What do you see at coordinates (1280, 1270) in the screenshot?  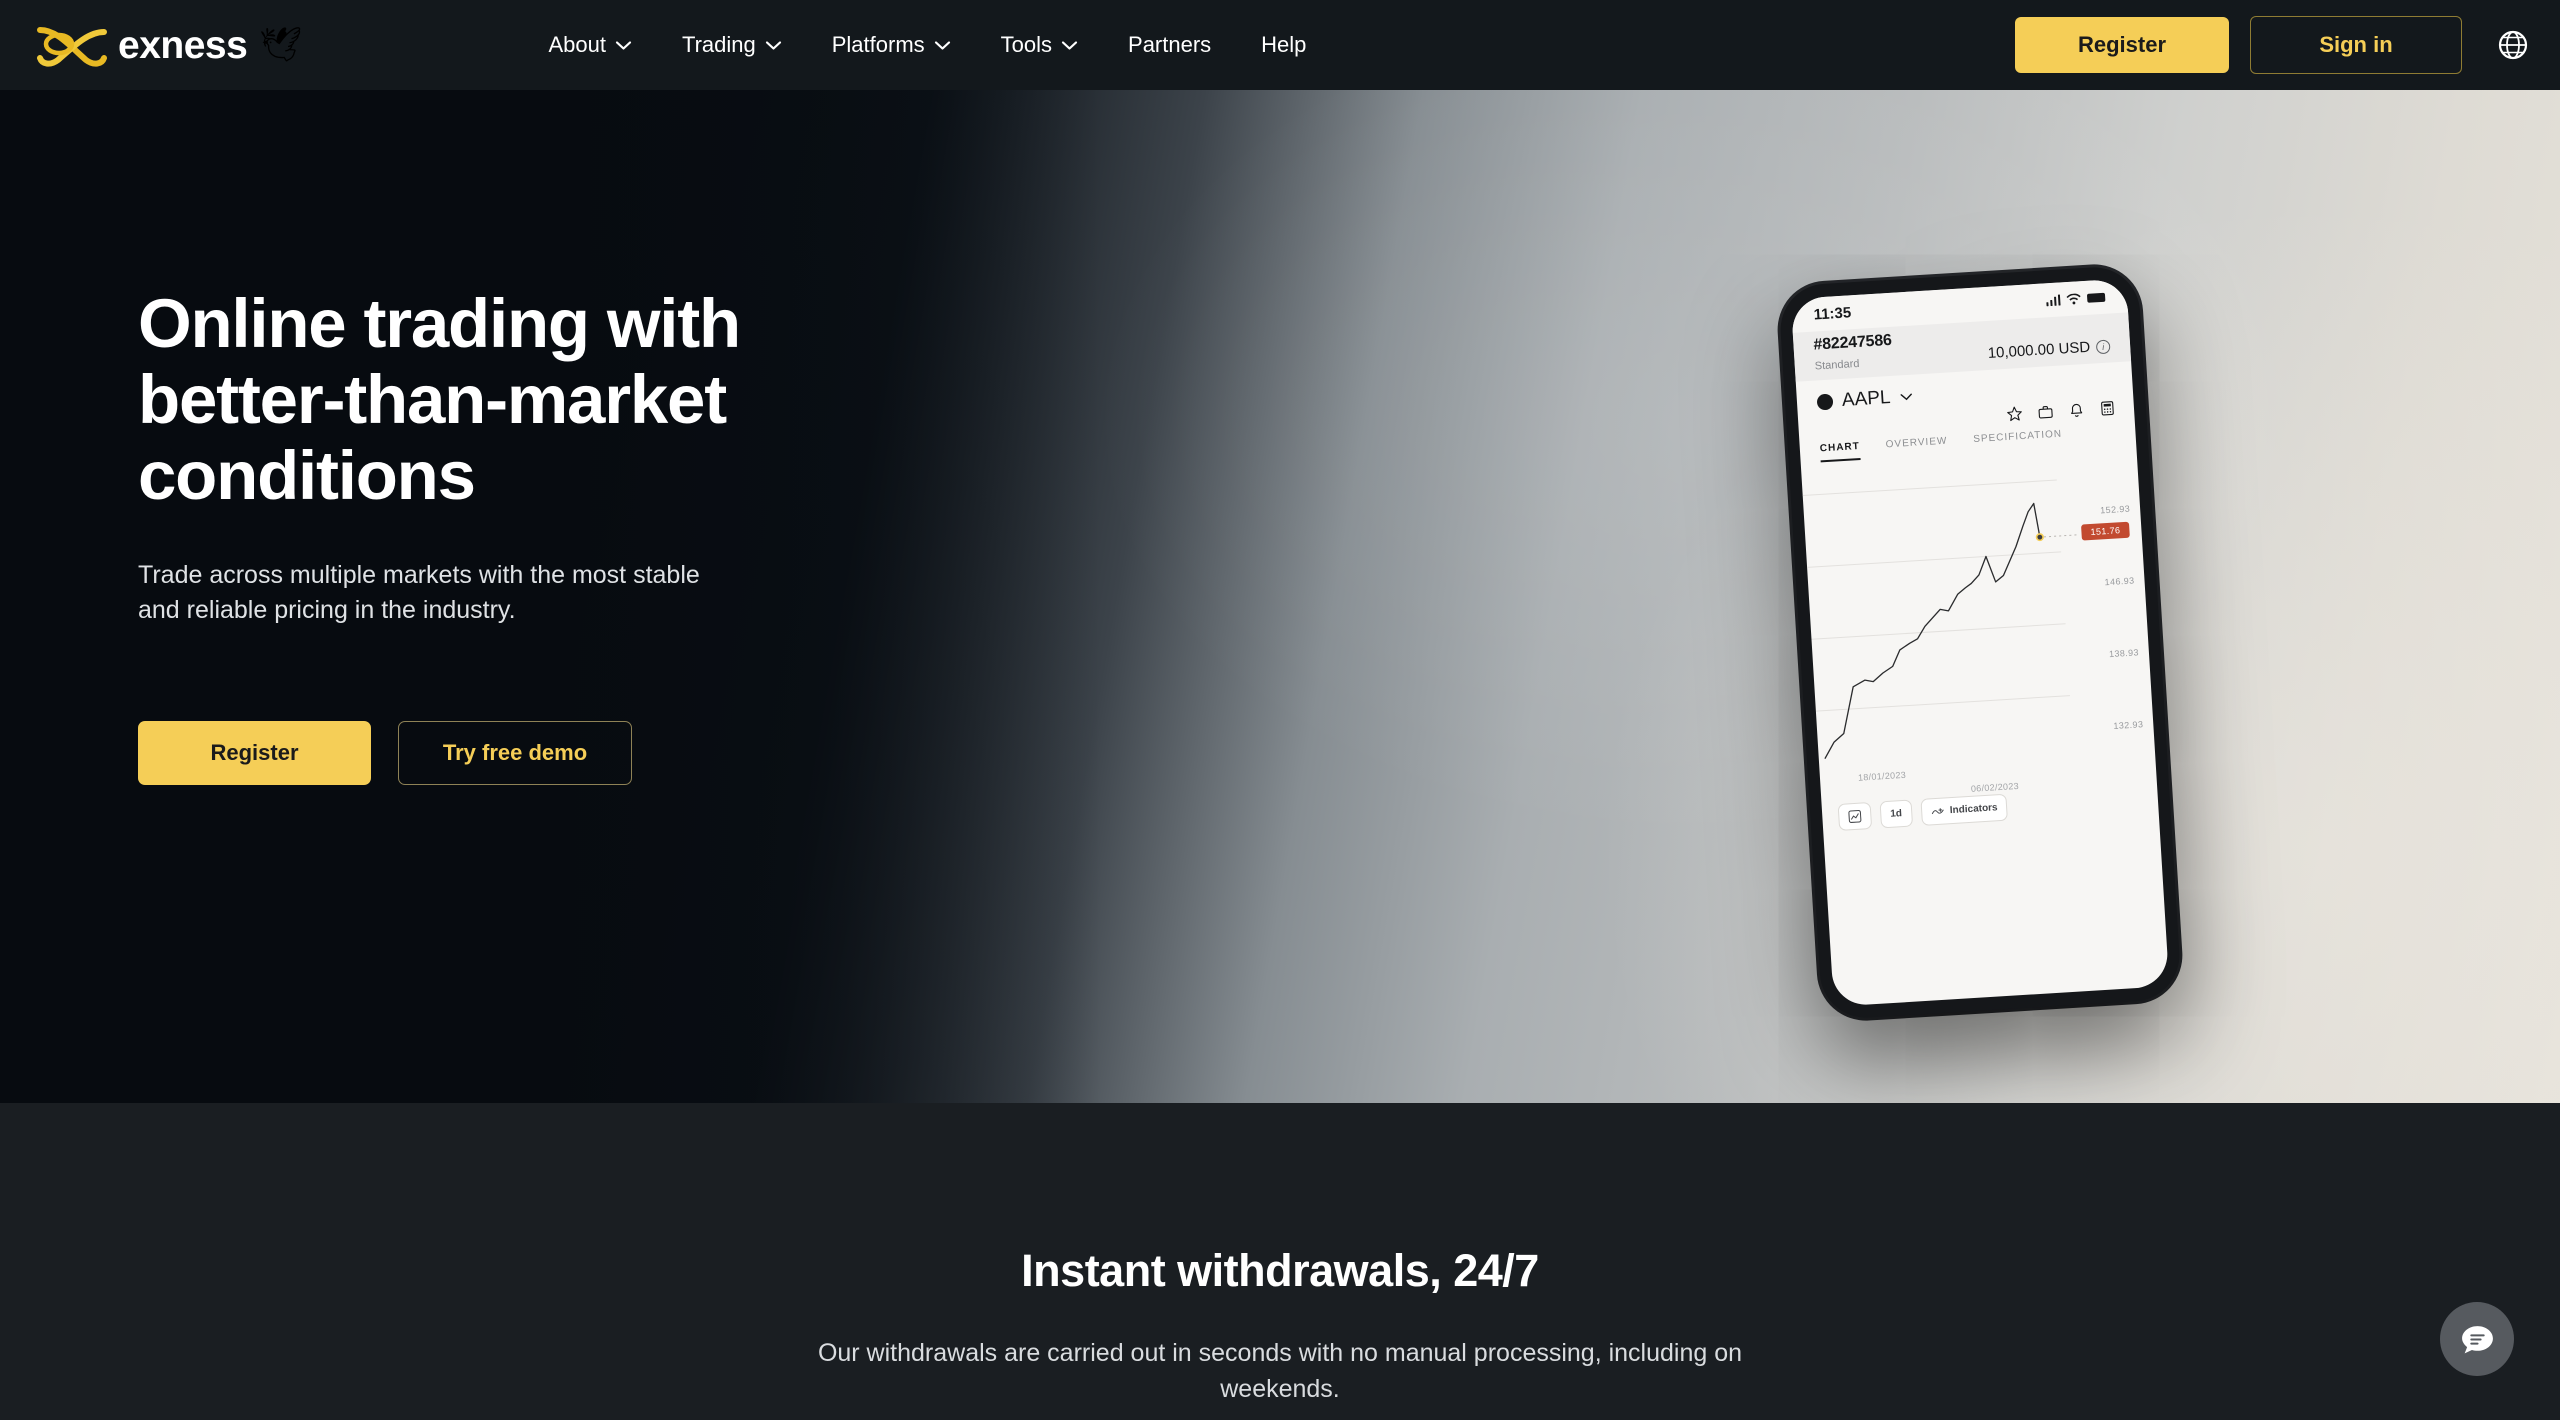 I see `section-title: Instant withdrawals, 24/7` at bounding box center [1280, 1270].